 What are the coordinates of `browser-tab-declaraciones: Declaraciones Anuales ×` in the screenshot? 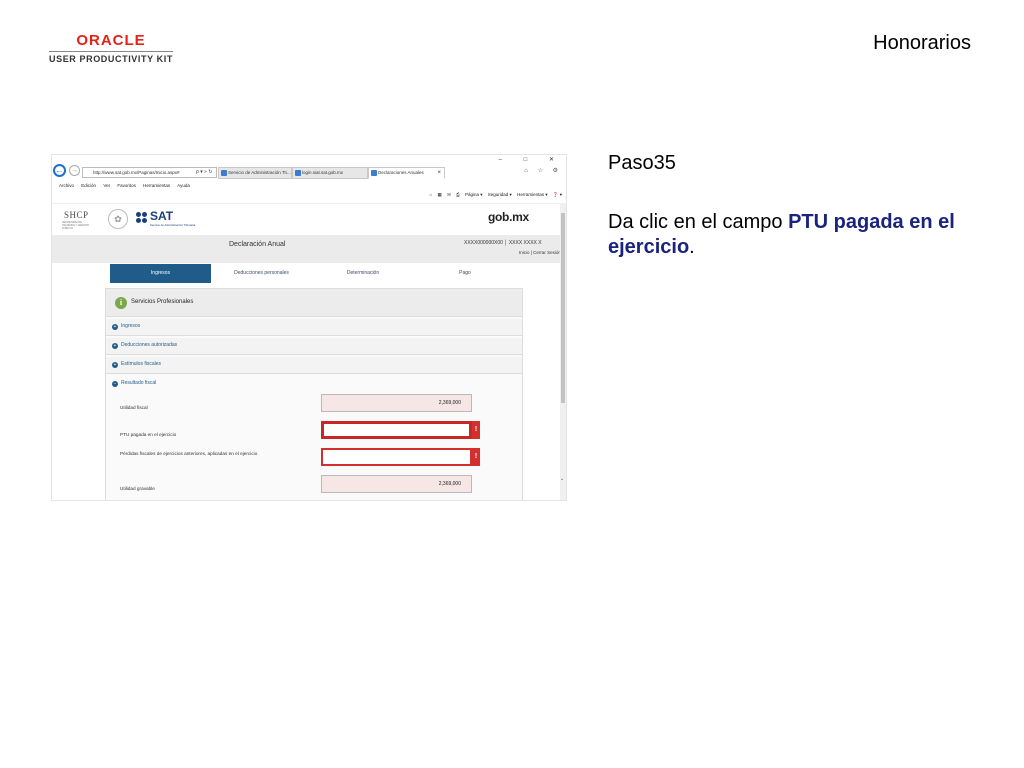 It's located at (406, 173).